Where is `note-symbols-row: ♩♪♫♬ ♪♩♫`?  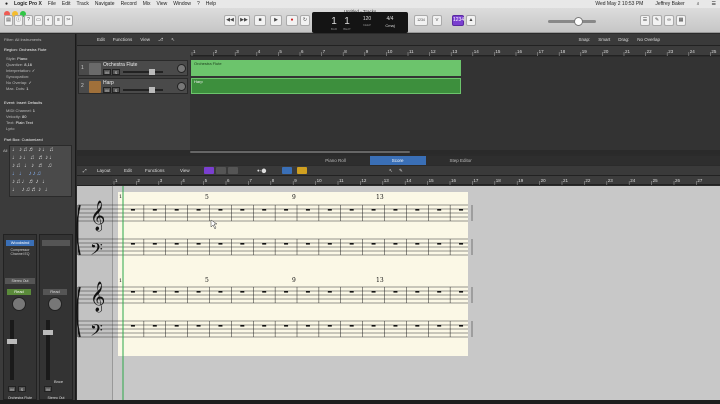 note-symbols-row: ♩♪♫♬ ♪♩♫ is located at coordinates (41, 150).